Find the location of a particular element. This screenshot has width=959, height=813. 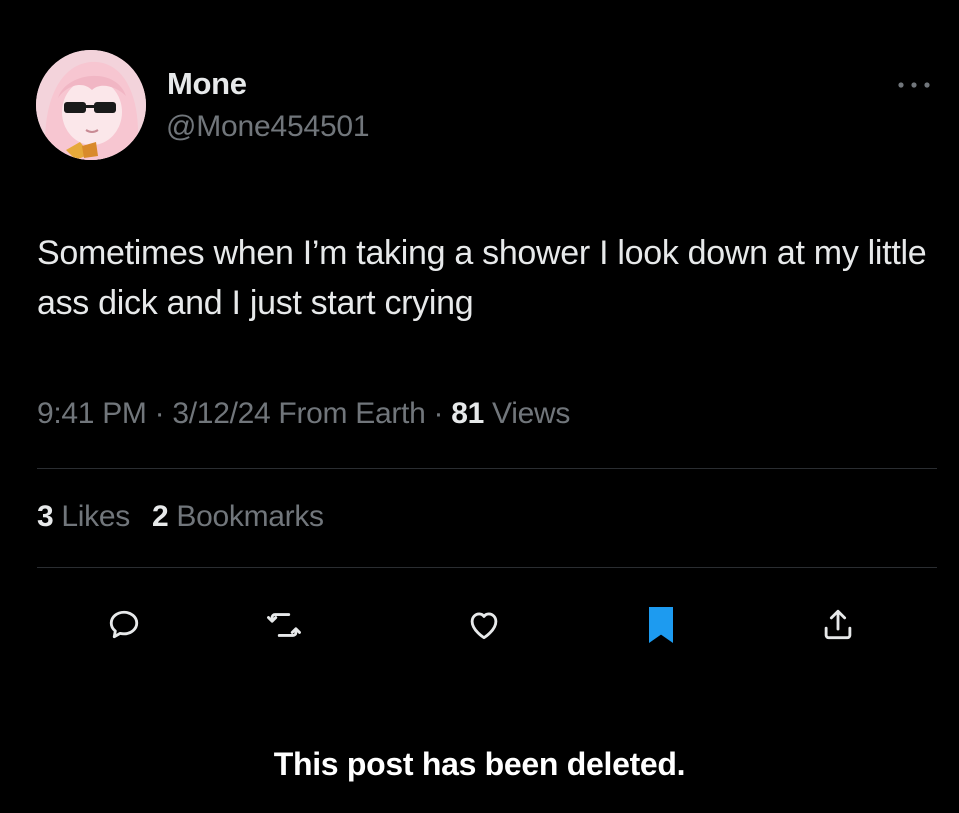

anime-girl-sunglasses-avatar-icon is located at coordinates (91, 105).